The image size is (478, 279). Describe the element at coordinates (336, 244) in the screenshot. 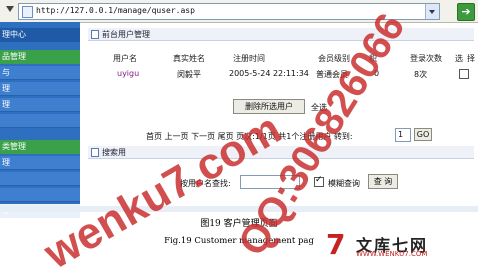

I see `brand-mark-icon: 7` at that location.